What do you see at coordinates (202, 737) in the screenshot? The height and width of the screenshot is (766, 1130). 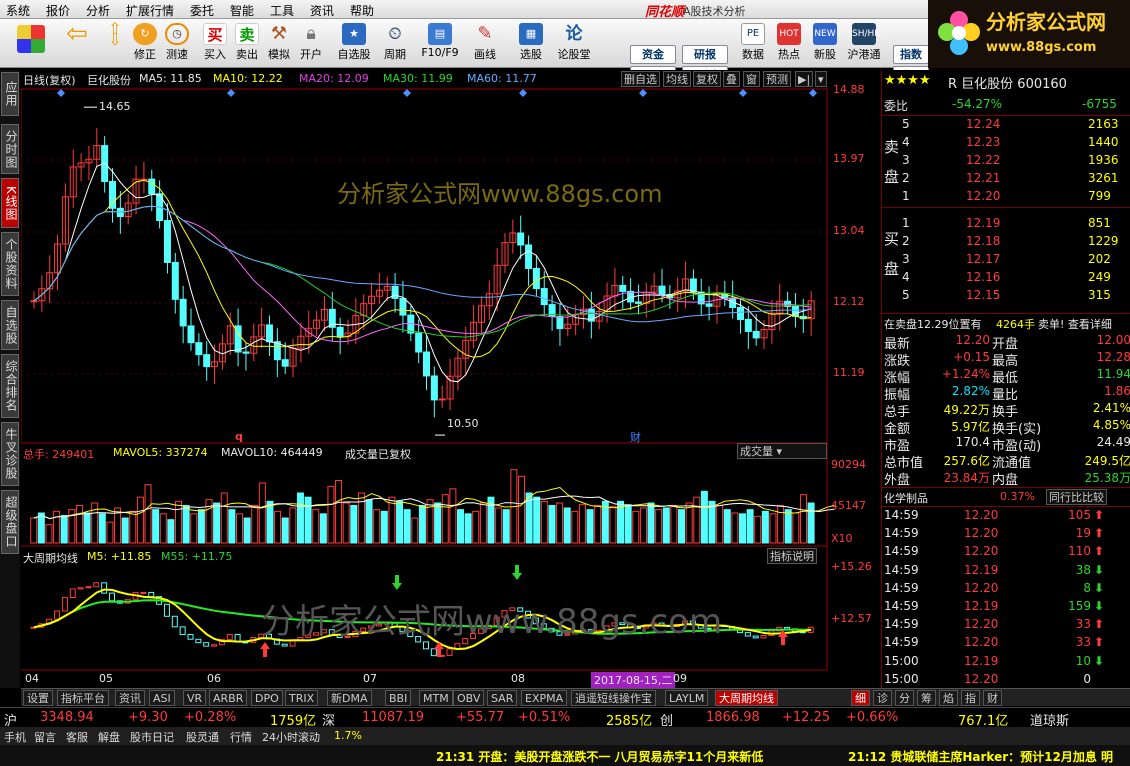 I see `link-stock-tips: 股灵通` at bounding box center [202, 737].